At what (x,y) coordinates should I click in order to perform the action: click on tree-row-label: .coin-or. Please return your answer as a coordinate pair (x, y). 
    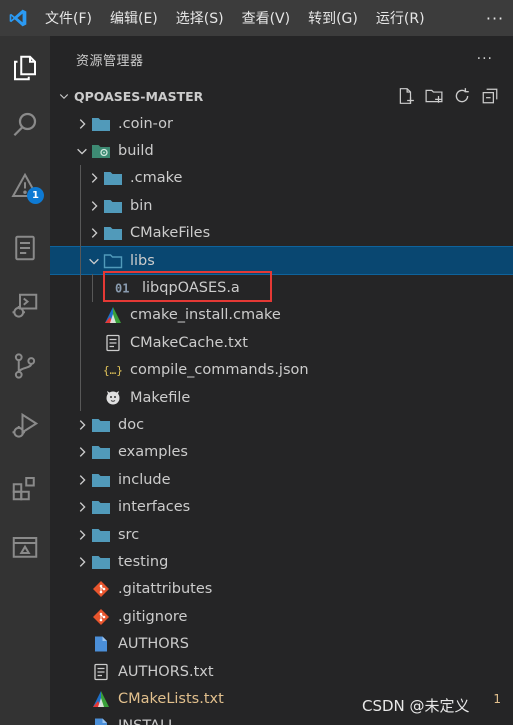
    Looking at the image, I should click on (146, 123).